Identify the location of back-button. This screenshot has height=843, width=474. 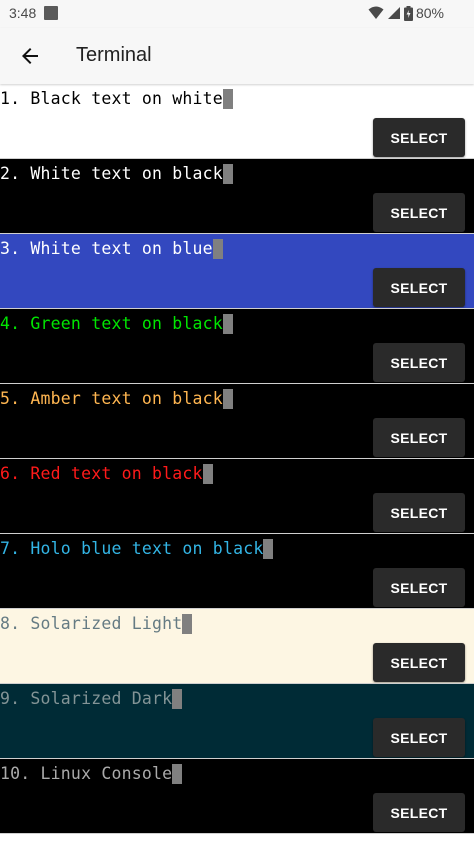
(30, 56).